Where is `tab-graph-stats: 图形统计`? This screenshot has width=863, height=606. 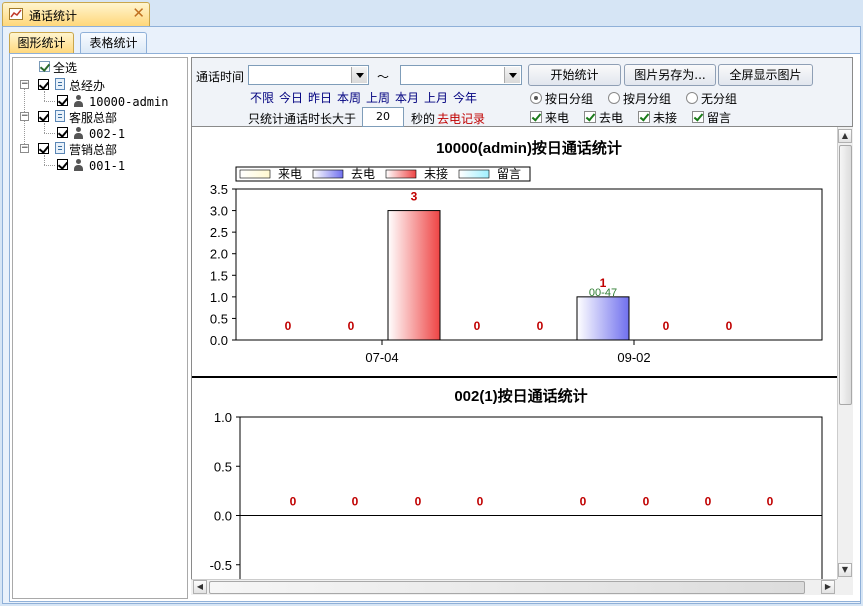 tab-graph-stats: 图形统计 is located at coordinates (41, 43).